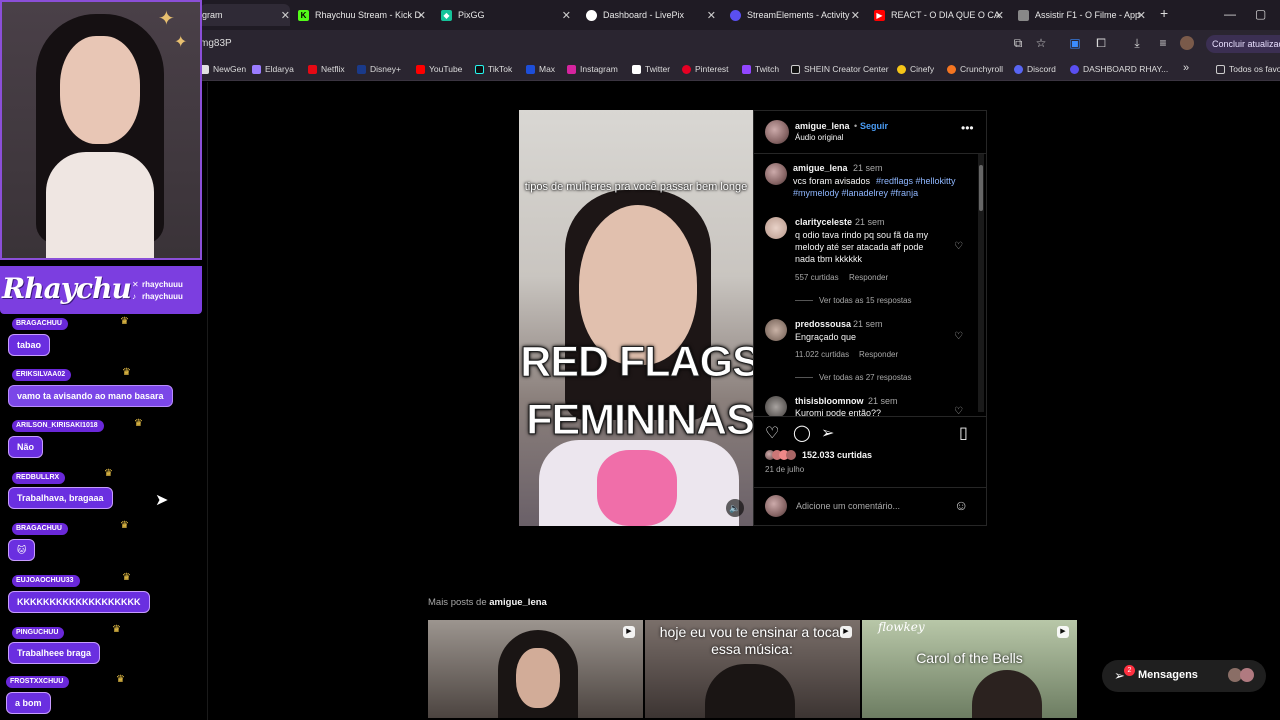 This screenshot has height=720, width=1280. I want to click on tab-livepix: Dashboard - LivePix ✕, so click(651, 15).